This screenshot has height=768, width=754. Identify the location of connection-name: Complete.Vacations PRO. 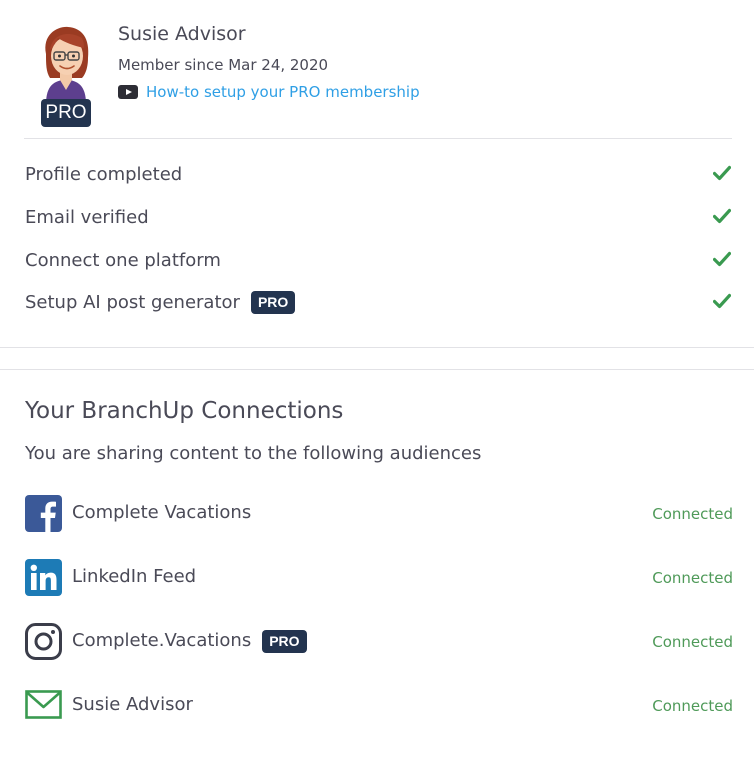
(189, 641).